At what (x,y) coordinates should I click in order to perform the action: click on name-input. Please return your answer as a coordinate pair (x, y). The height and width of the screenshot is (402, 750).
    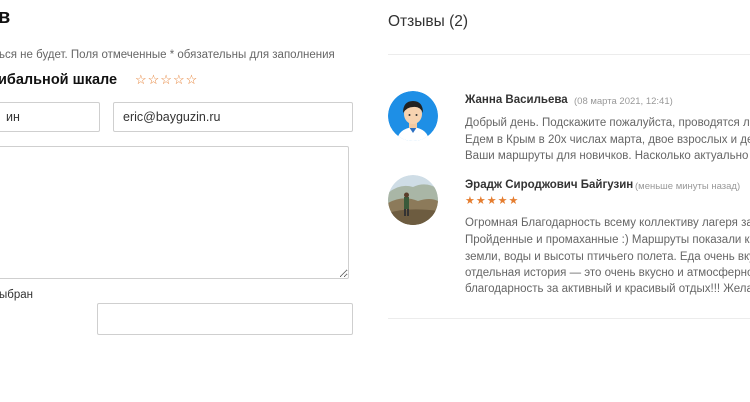
    Looking at the image, I should click on (50, 117).